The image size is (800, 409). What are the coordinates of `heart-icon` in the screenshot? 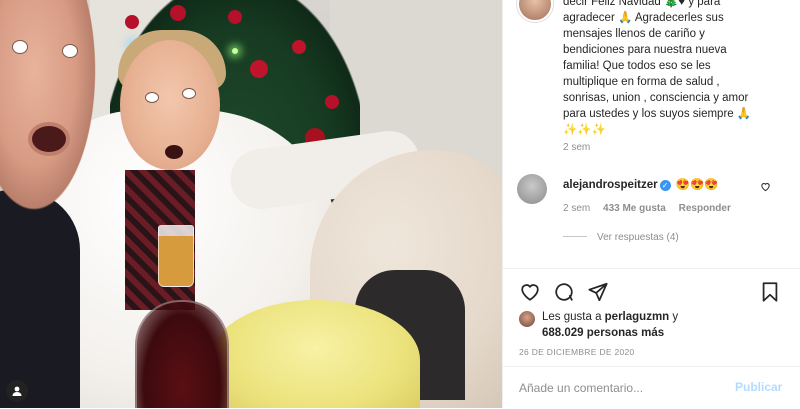 It's located at (530, 292).